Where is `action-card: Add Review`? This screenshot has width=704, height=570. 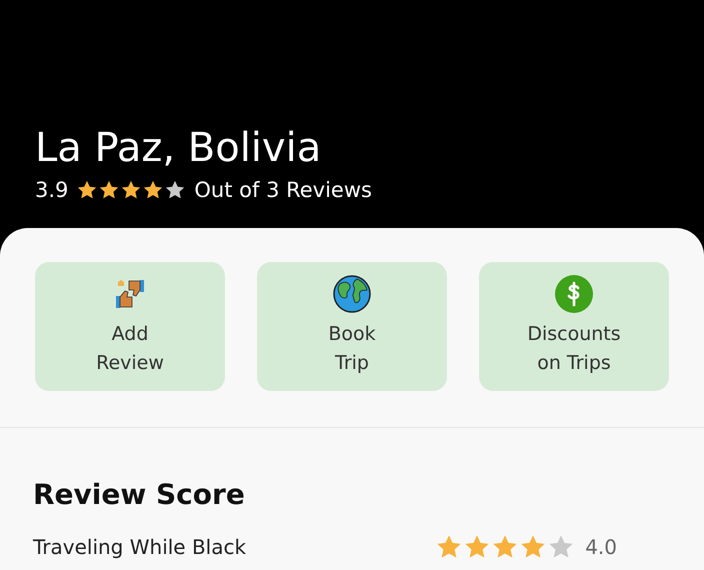
action-card: Add Review is located at coordinates (130, 326).